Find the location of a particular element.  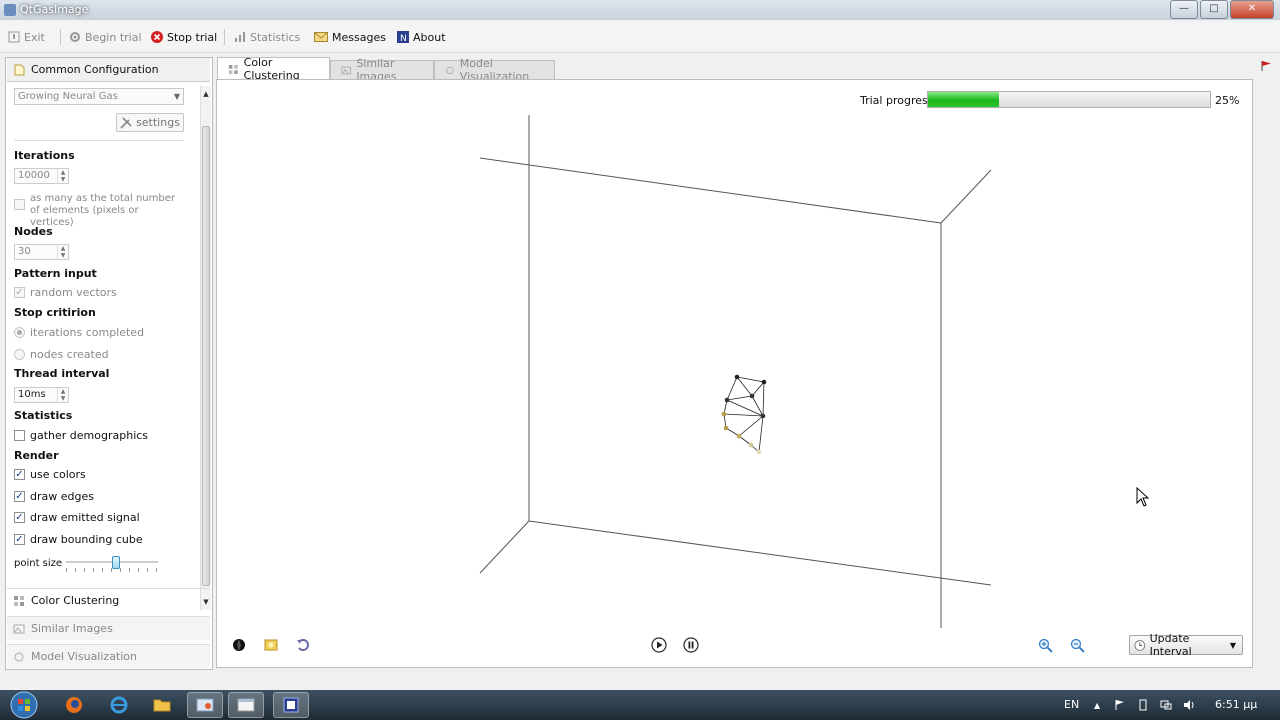

section-color-clustering: Color Clustering is located at coordinates (108, 600).